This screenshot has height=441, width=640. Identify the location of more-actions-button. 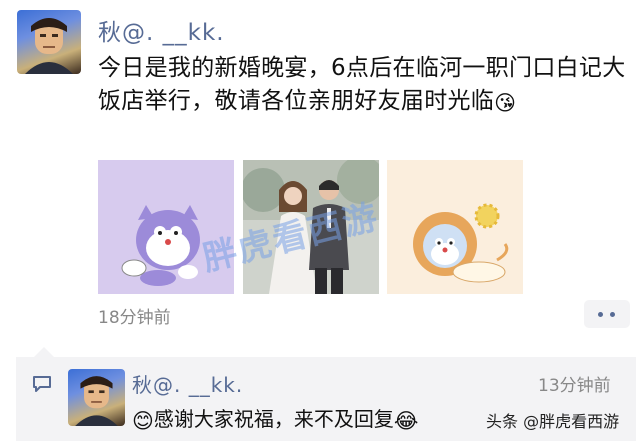
(607, 314).